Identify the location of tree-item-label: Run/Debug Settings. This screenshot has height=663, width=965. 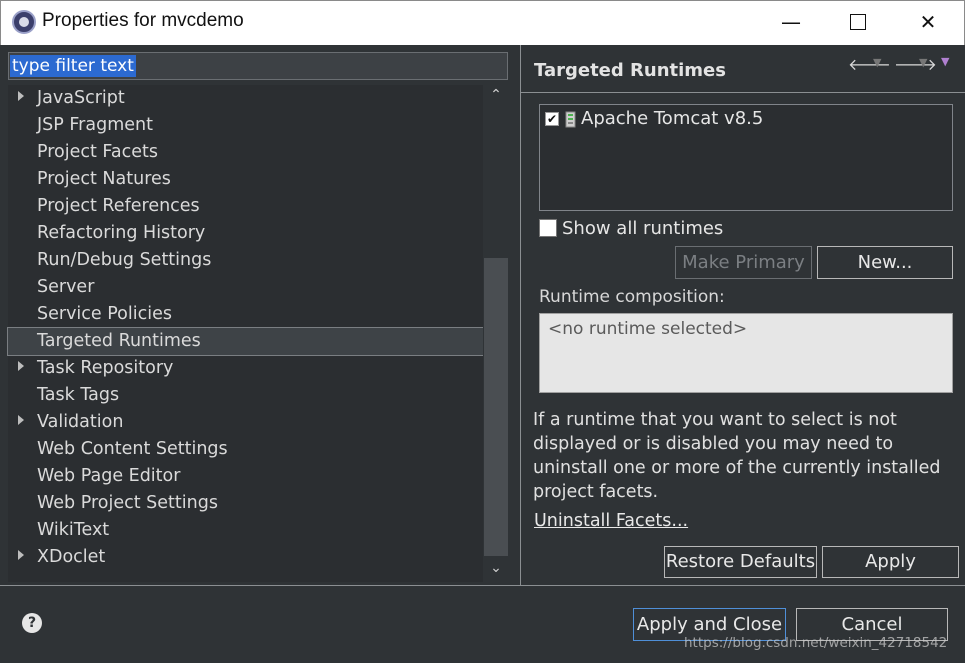
(124, 260).